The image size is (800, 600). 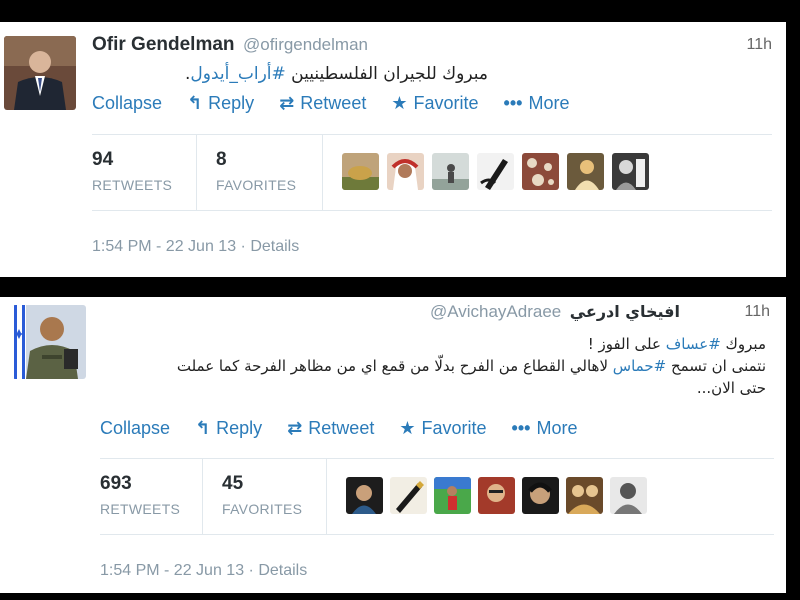 What do you see at coordinates (140, 495) in the screenshot?
I see `retweets-stat: 693 RETWEETS` at bounding box center [140, 495].